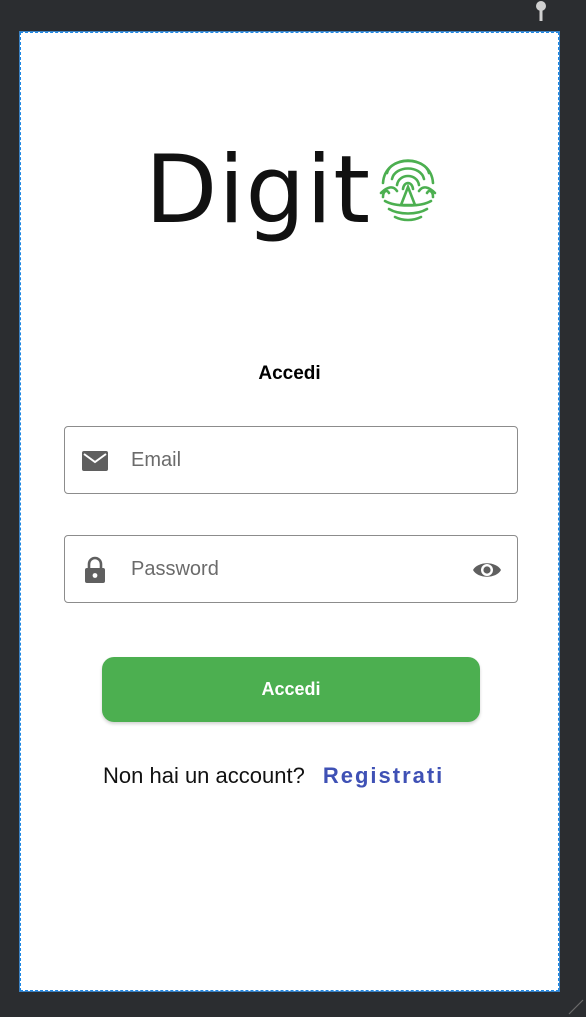 The image size is (586, 1017). Describe the element at coordinates (289, 373) in the screenshot. I see `login-heading: Accedi` at that location.